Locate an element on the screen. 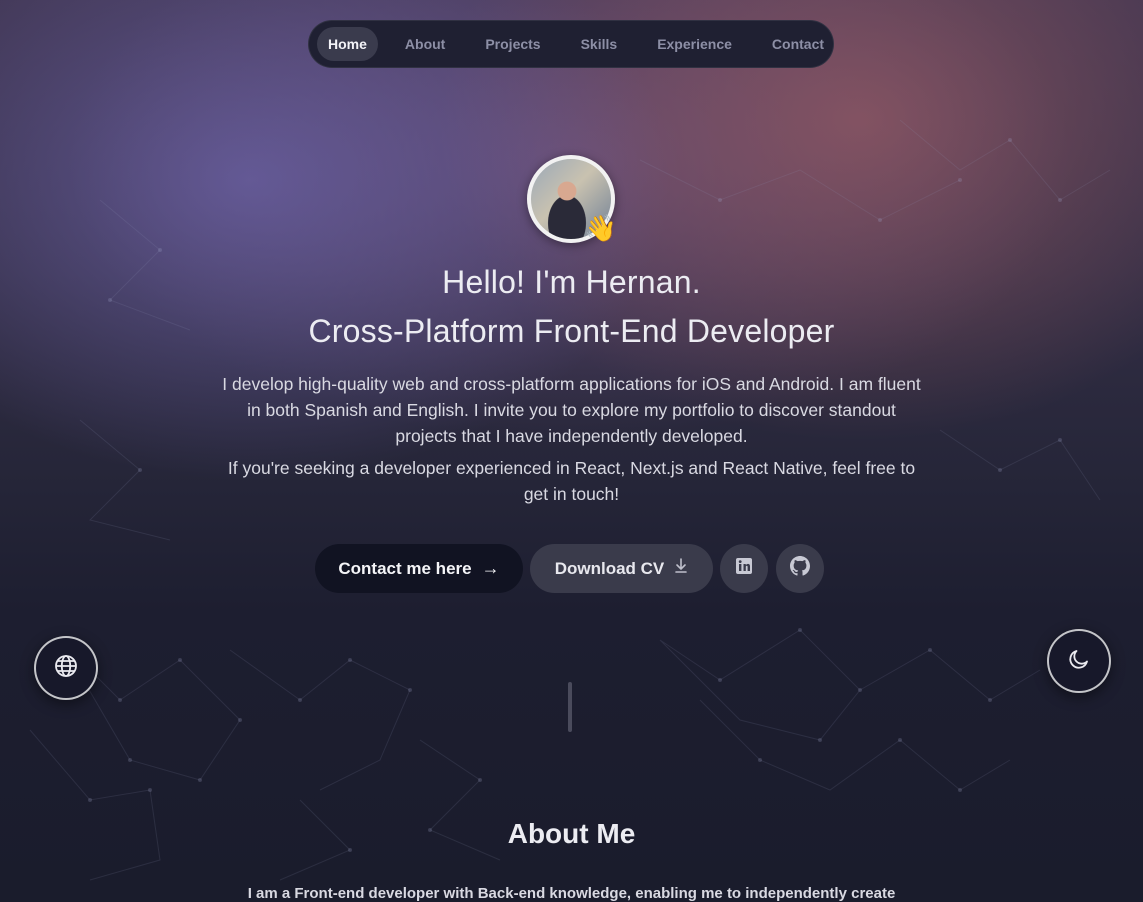  linkedin-icon is located at coordinates (744, 568).